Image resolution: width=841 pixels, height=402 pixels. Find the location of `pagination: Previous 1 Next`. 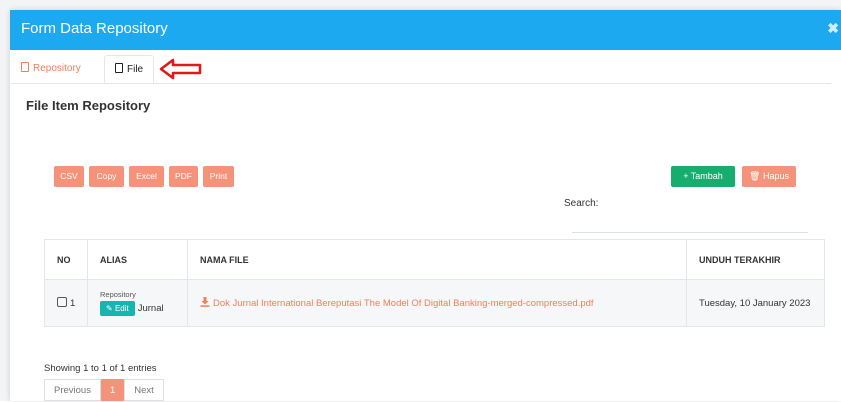

pagination: Previous 1 Next is located at coordinates (104, 390).